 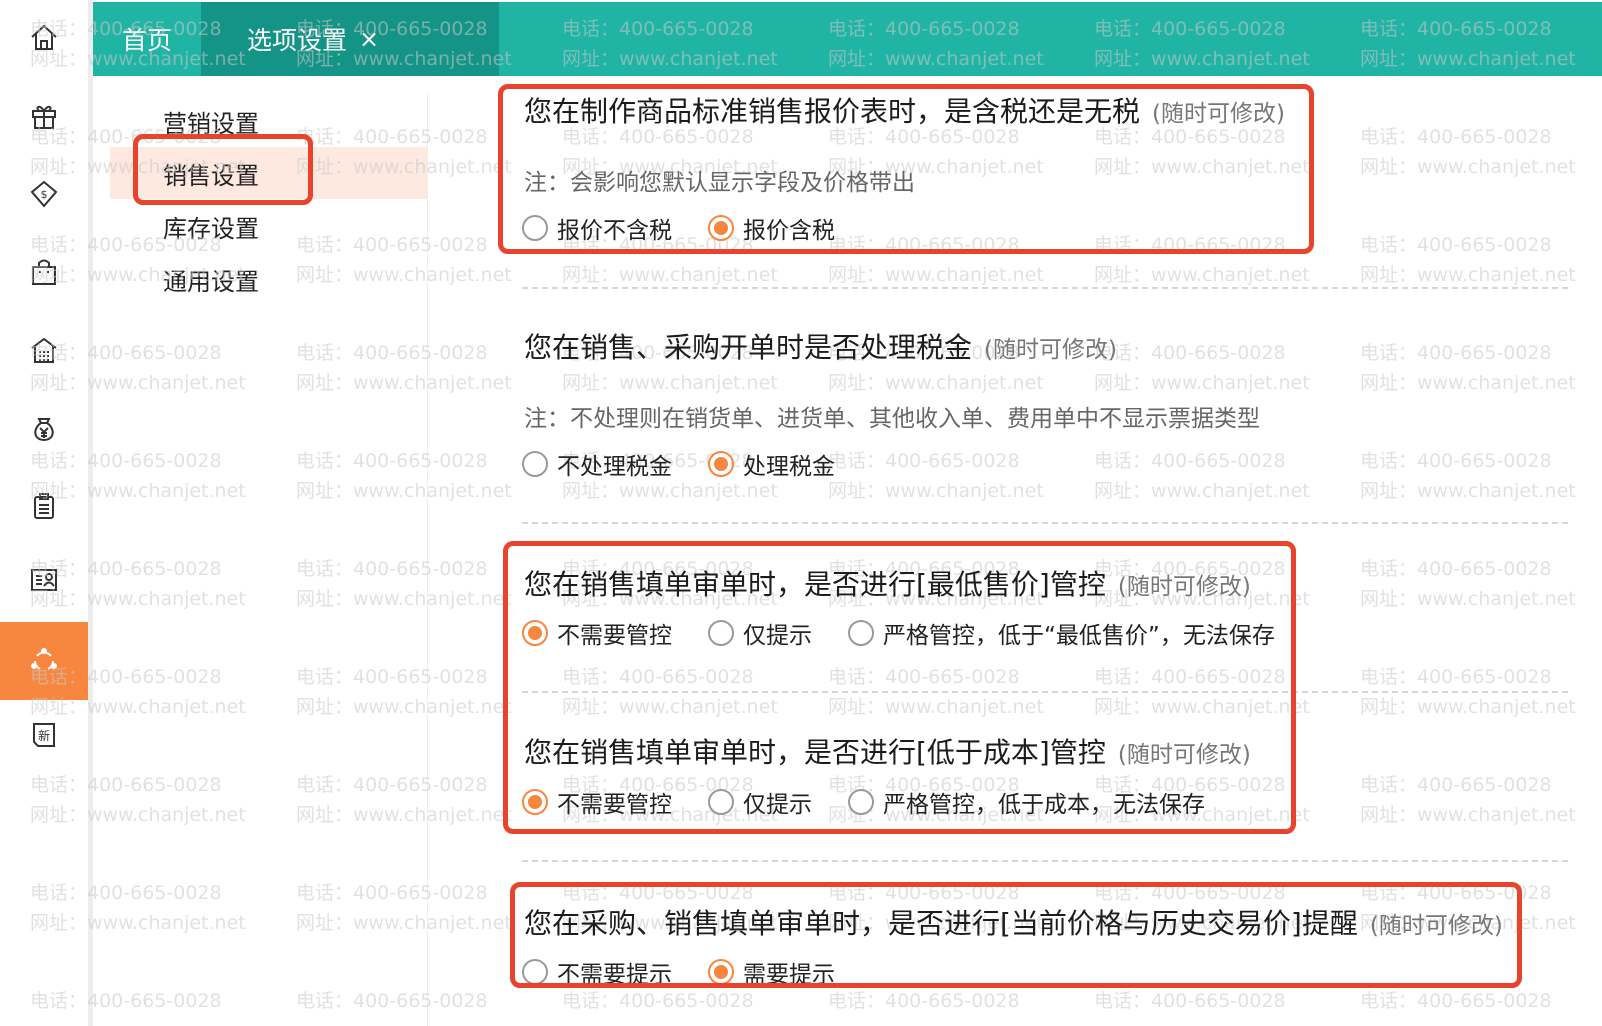 I want to click on home-icon, so click(x=44, y=38).